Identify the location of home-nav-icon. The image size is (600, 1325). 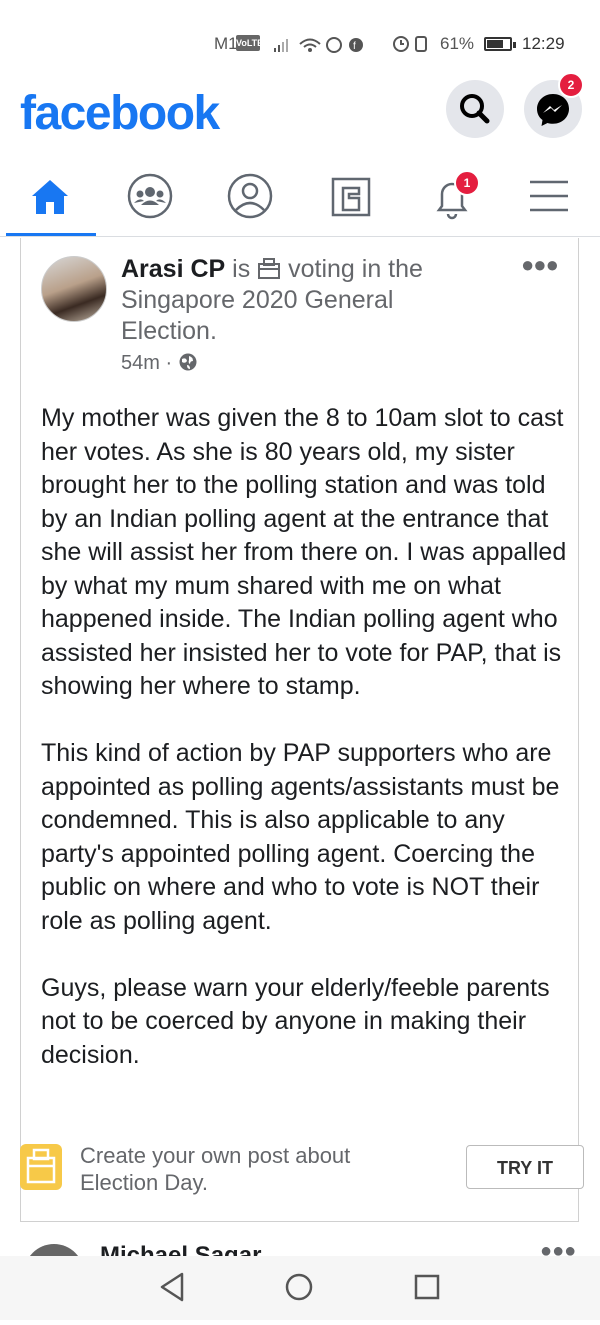
(299, 1287).